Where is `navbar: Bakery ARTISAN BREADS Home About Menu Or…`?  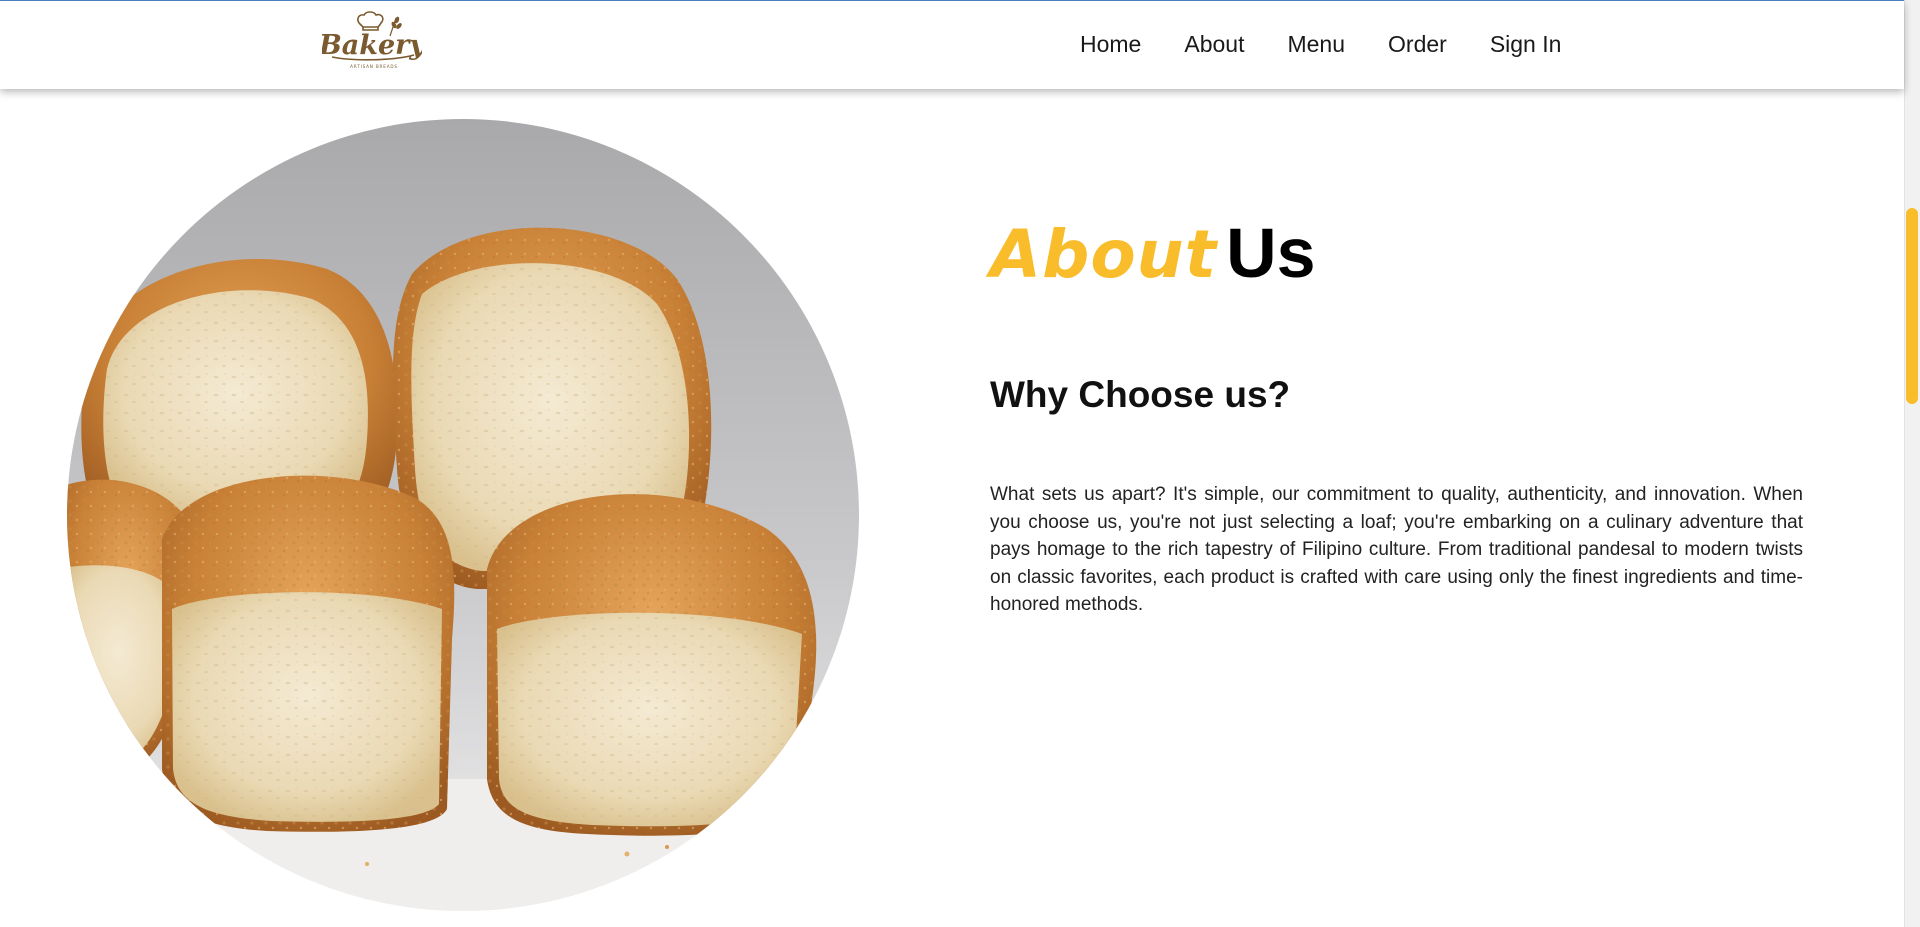 navbar: Bakery ARTISAN BREADS Home About Menu Or… is located at coordinates (952, 45).